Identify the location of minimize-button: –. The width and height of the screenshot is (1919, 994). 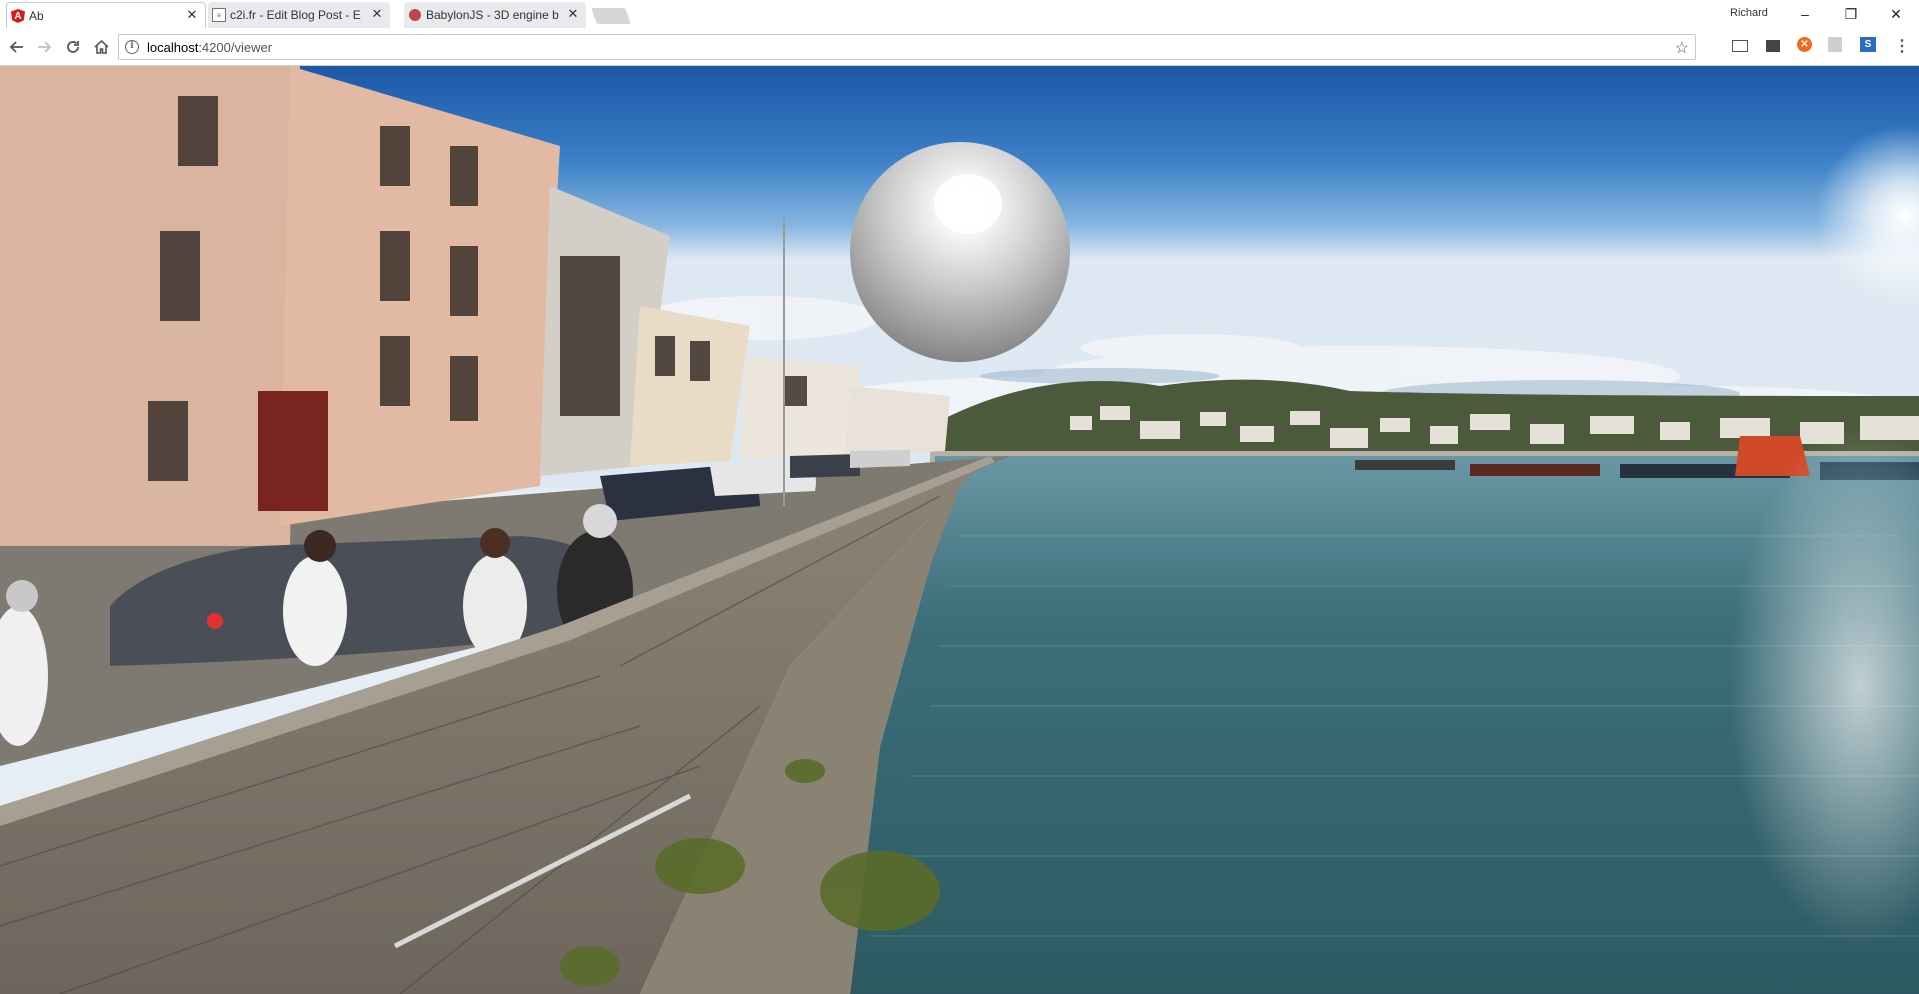
(1805, 14).